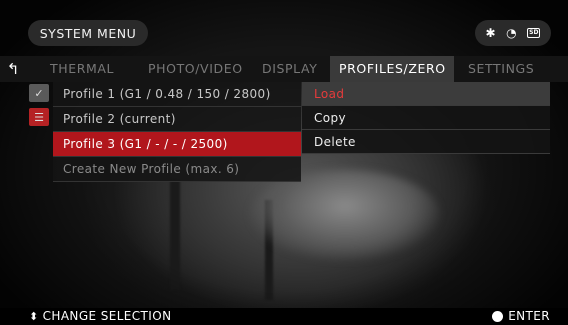  I want to click on tab-photo-video: PHOTO/VIDEO, so click(205, 69).